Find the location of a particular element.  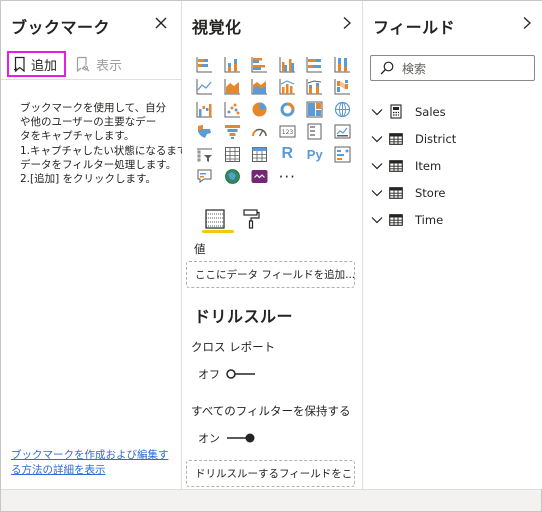

scatter-icon is located at coordinates (233, 109).